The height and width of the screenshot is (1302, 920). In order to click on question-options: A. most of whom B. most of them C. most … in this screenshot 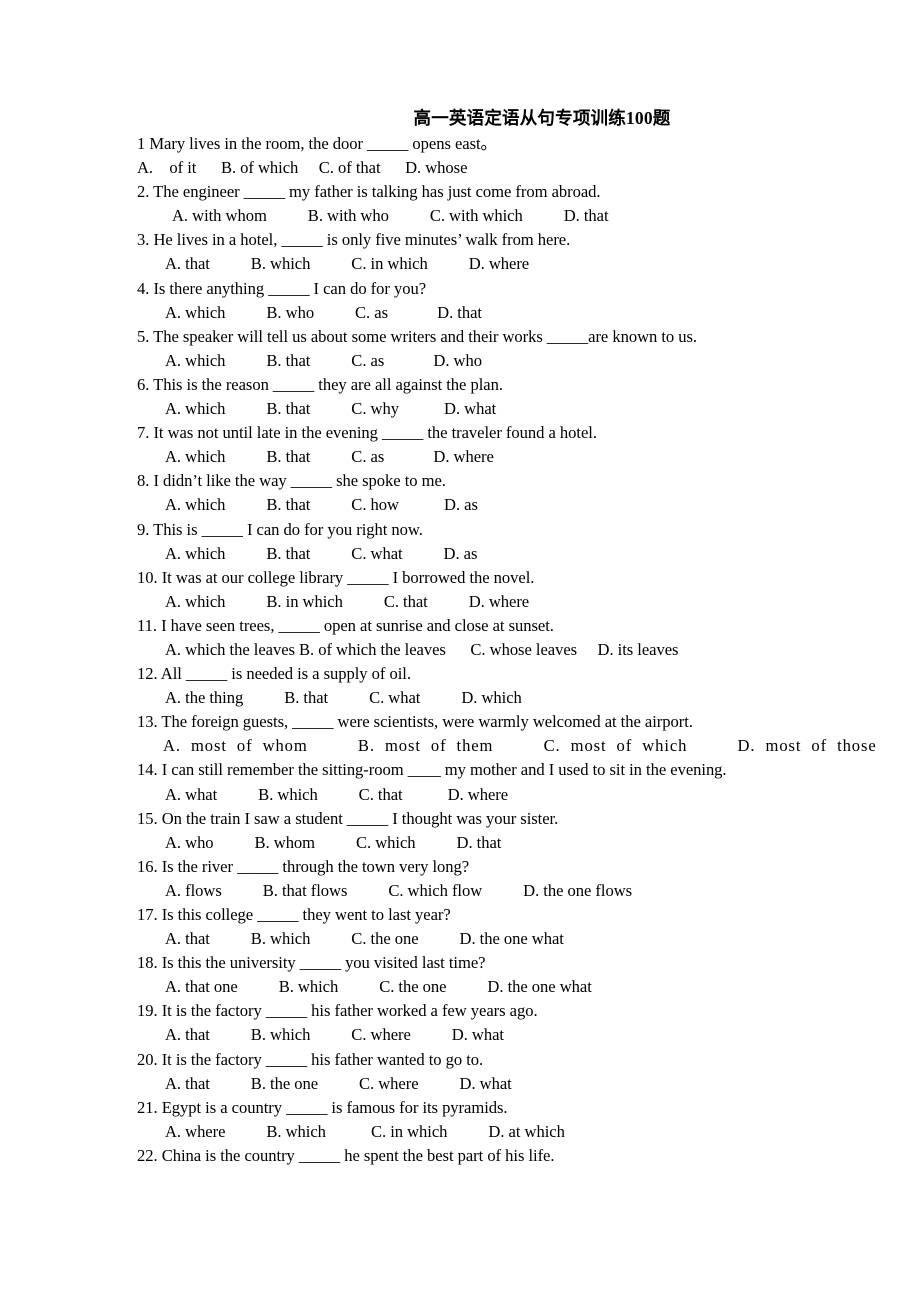, I will do `click(520, 746)`.